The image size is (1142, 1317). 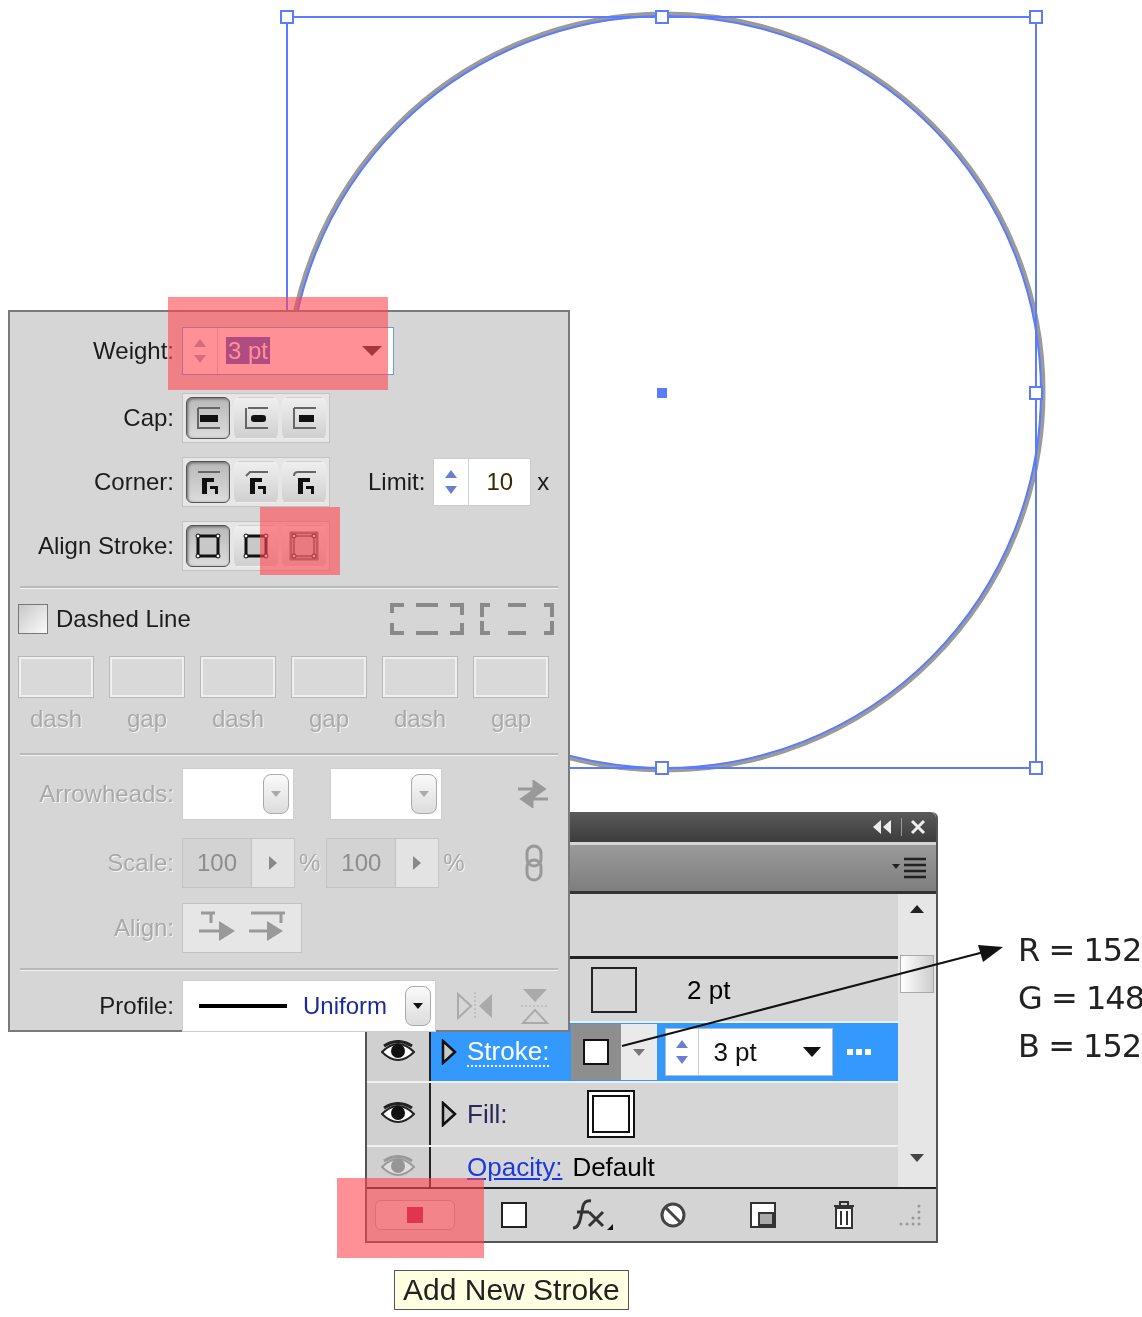 I want to click on scroll-up-icon, so click(x=917, y=909).